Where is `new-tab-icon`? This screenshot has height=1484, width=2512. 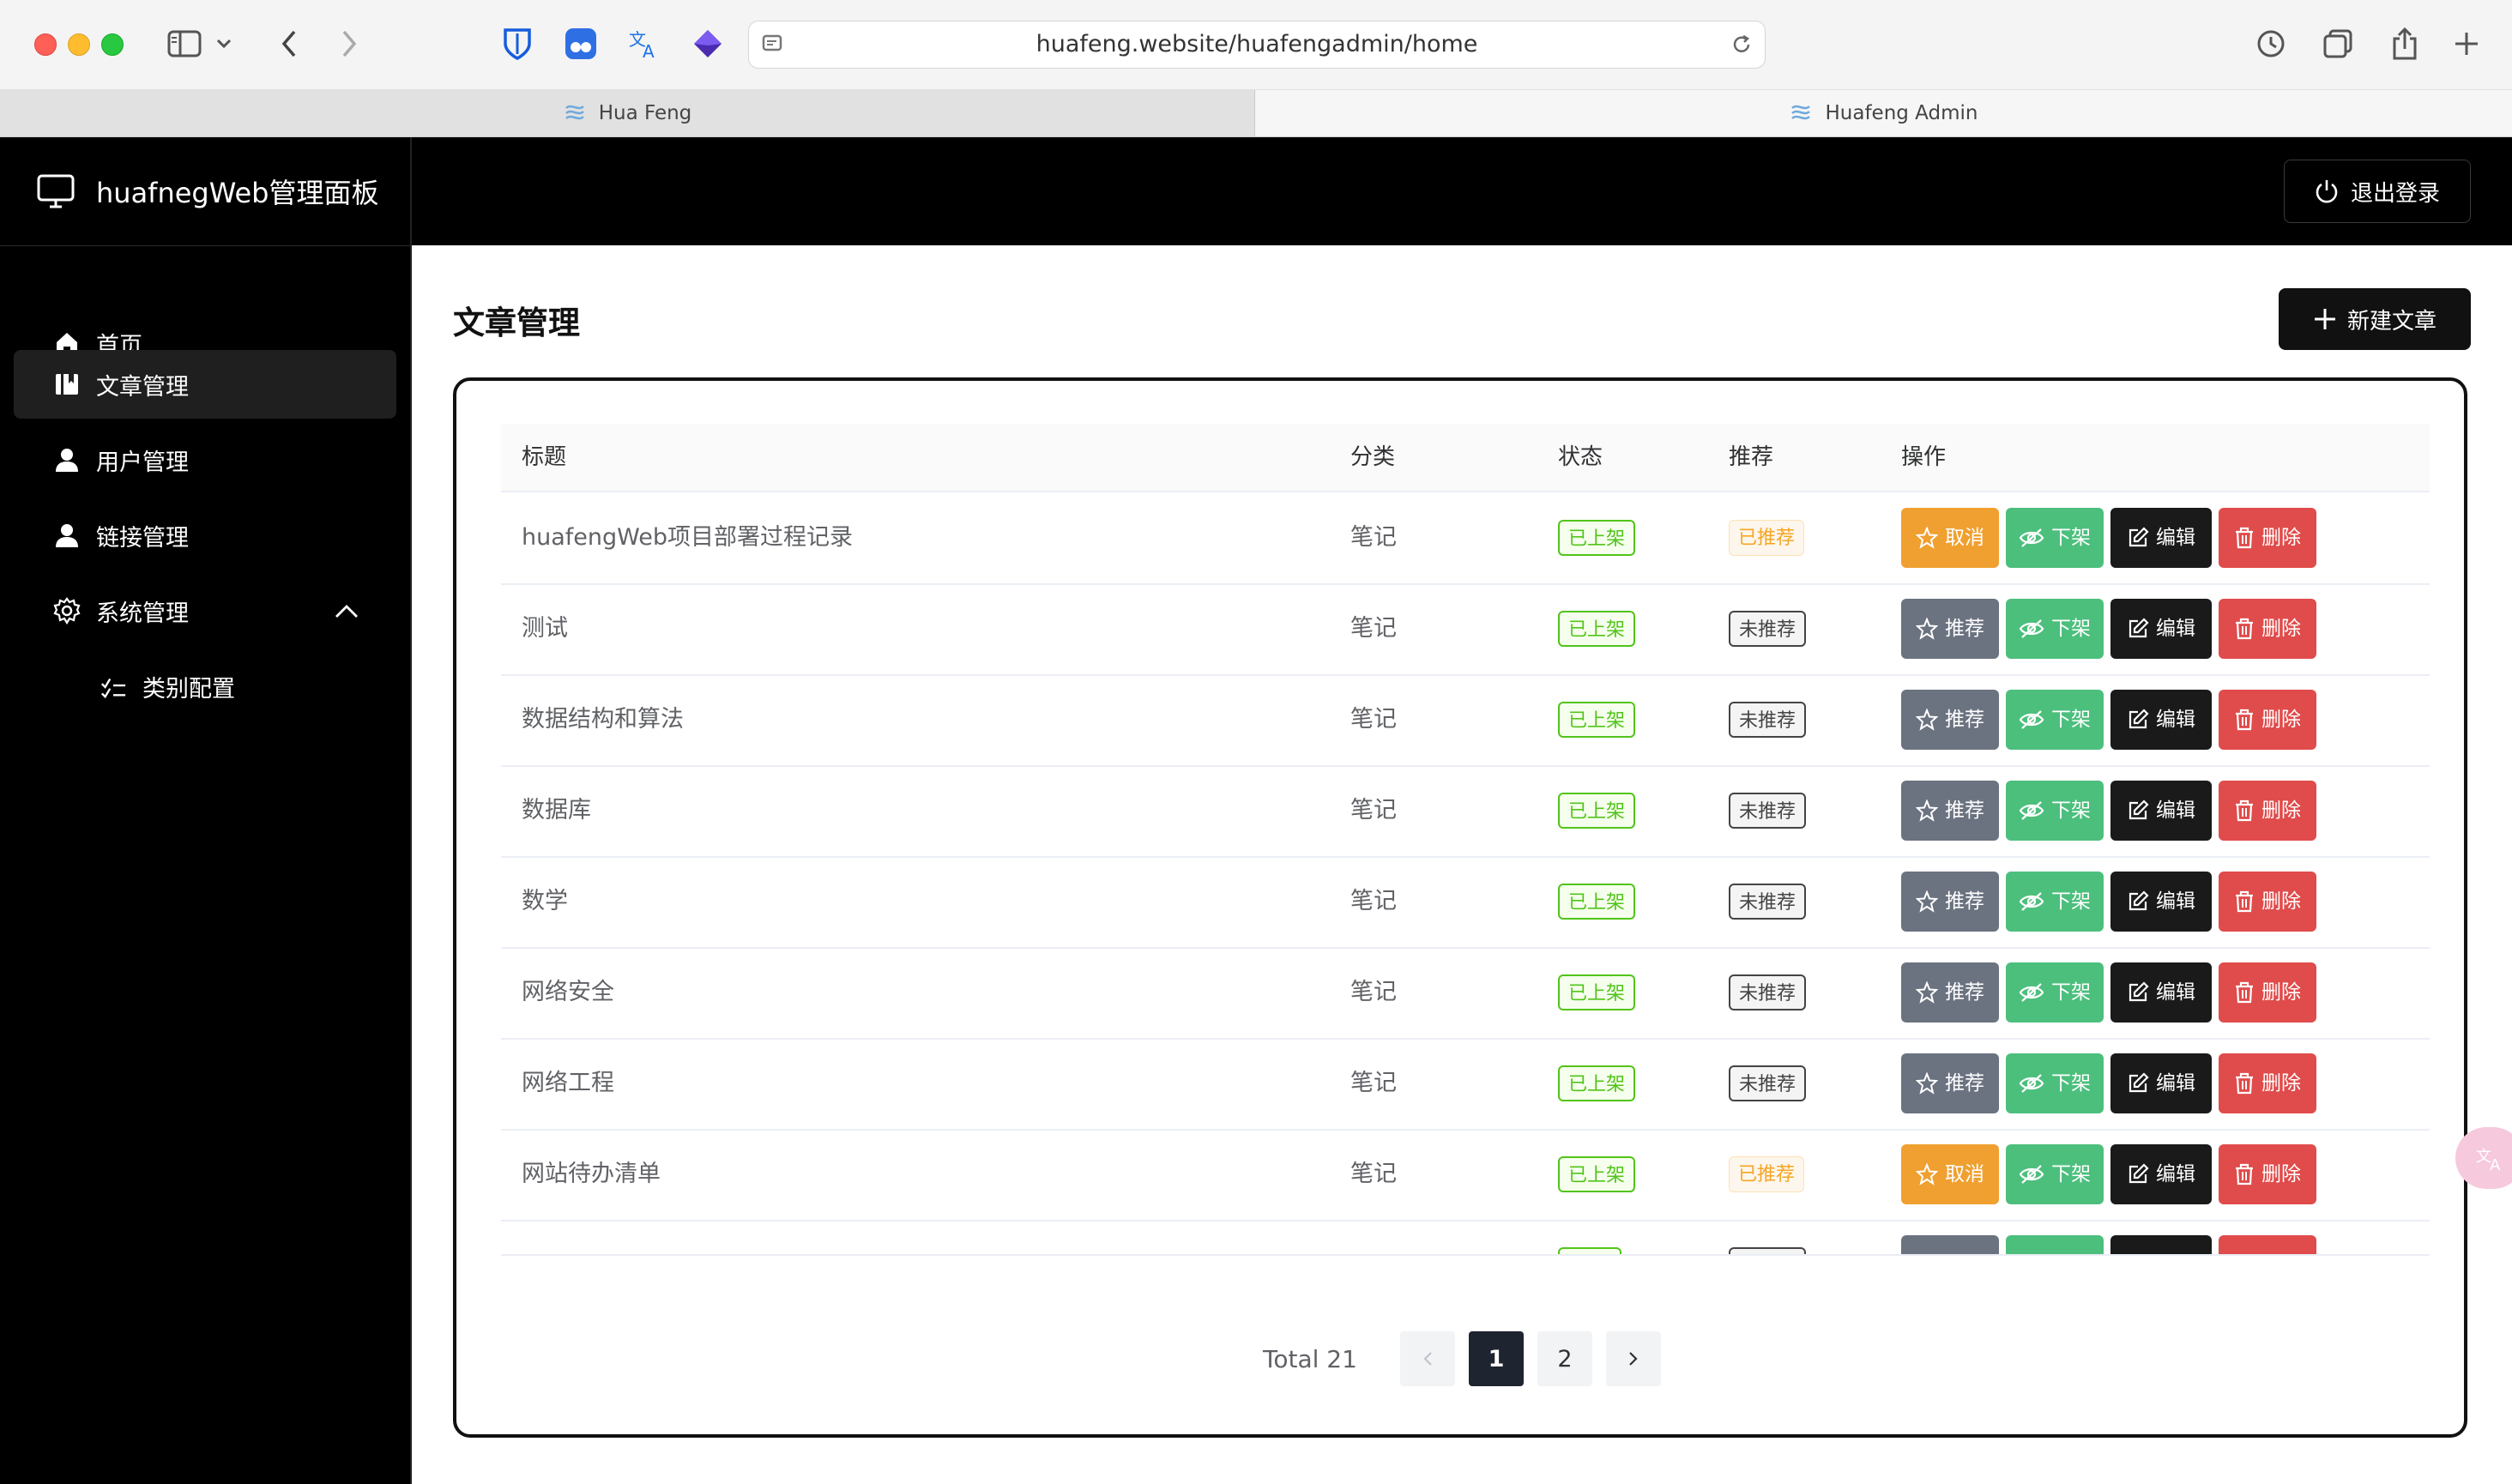 new-tab-icon is located at coordinates (2466, 43).